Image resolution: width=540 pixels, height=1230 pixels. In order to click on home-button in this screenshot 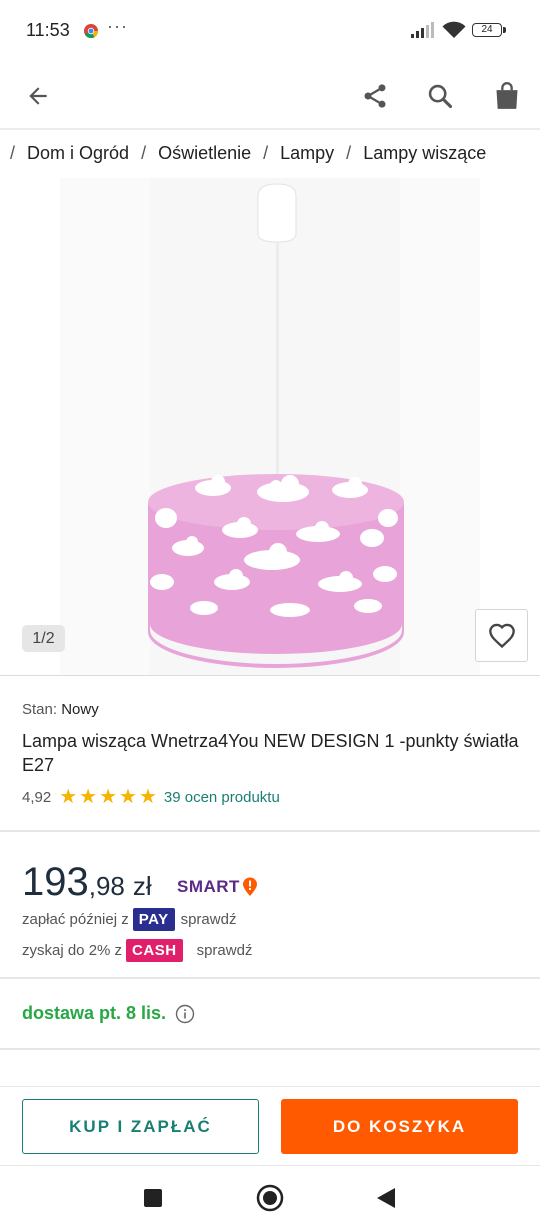, I will do `click(270, 1198)`.